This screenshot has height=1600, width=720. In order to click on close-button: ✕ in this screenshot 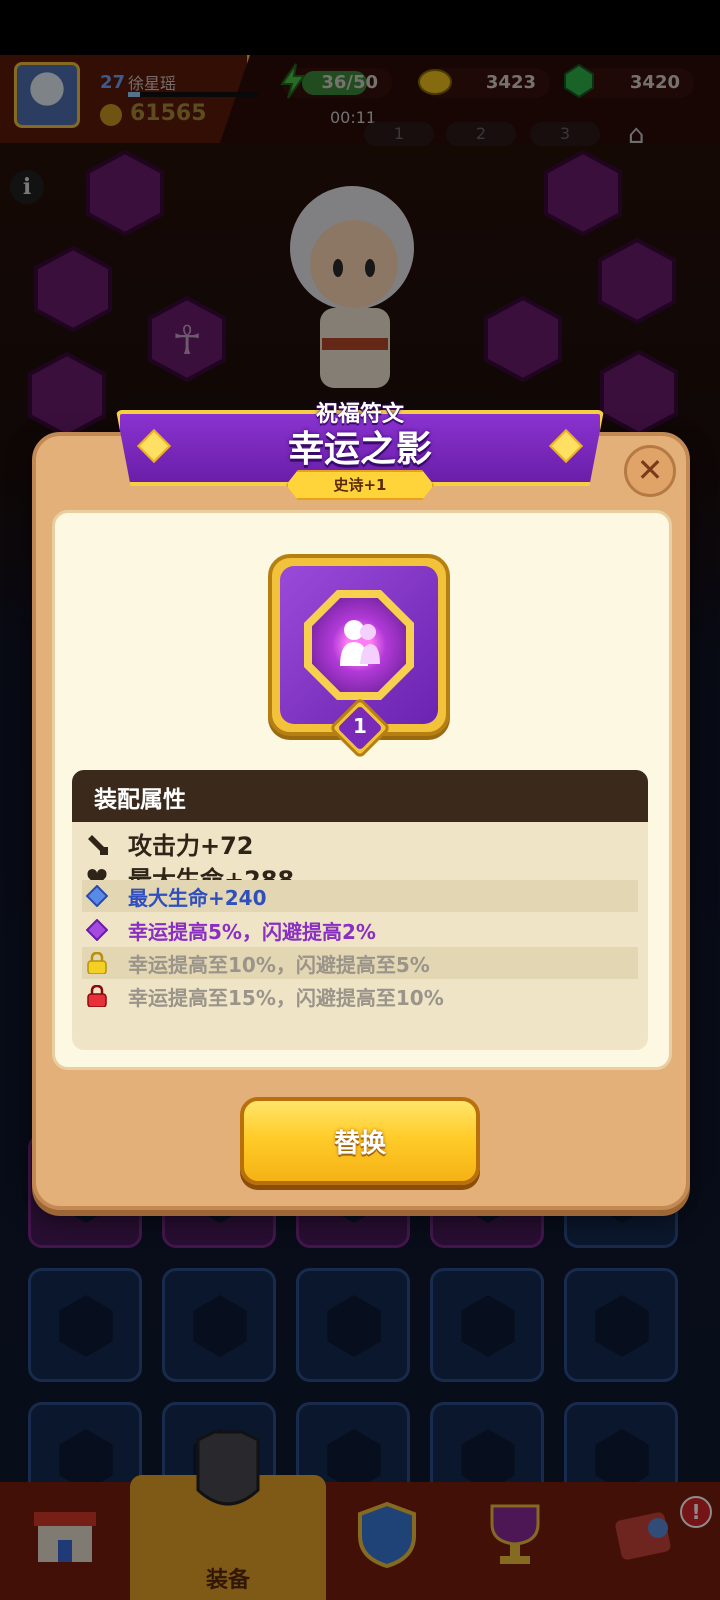, I will do `click(650, 471)`.